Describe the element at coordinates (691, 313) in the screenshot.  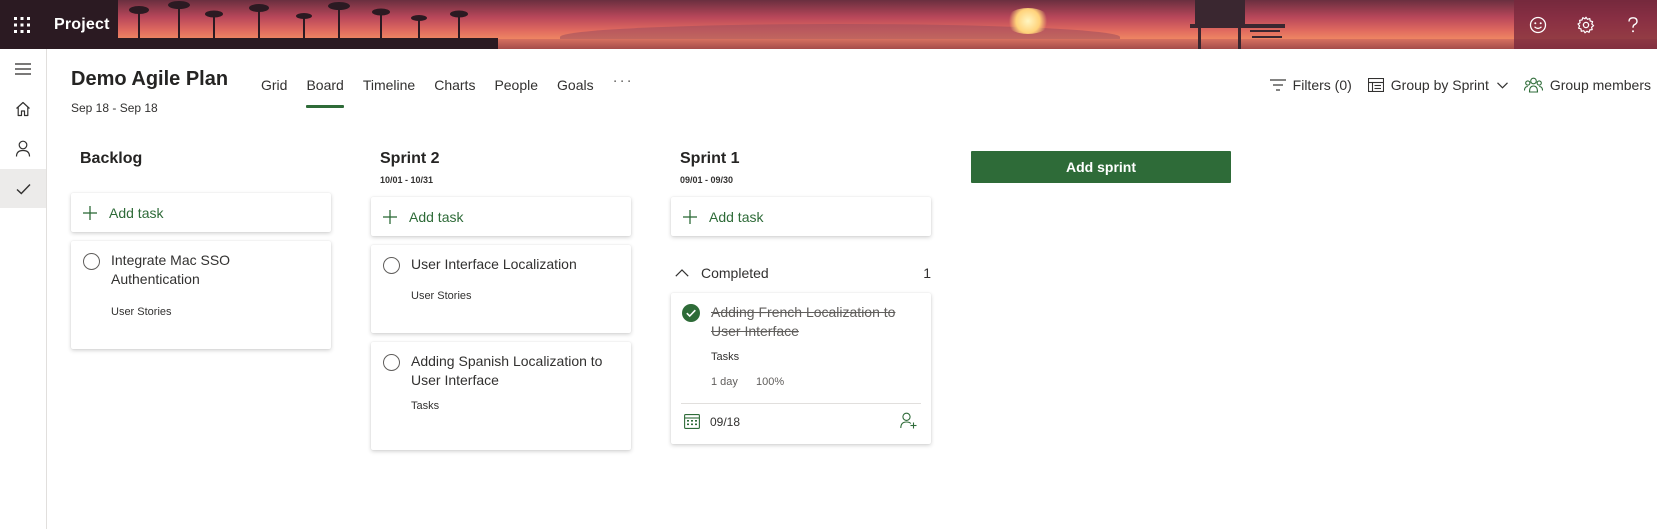
I see `completed-check-icon` at that location.